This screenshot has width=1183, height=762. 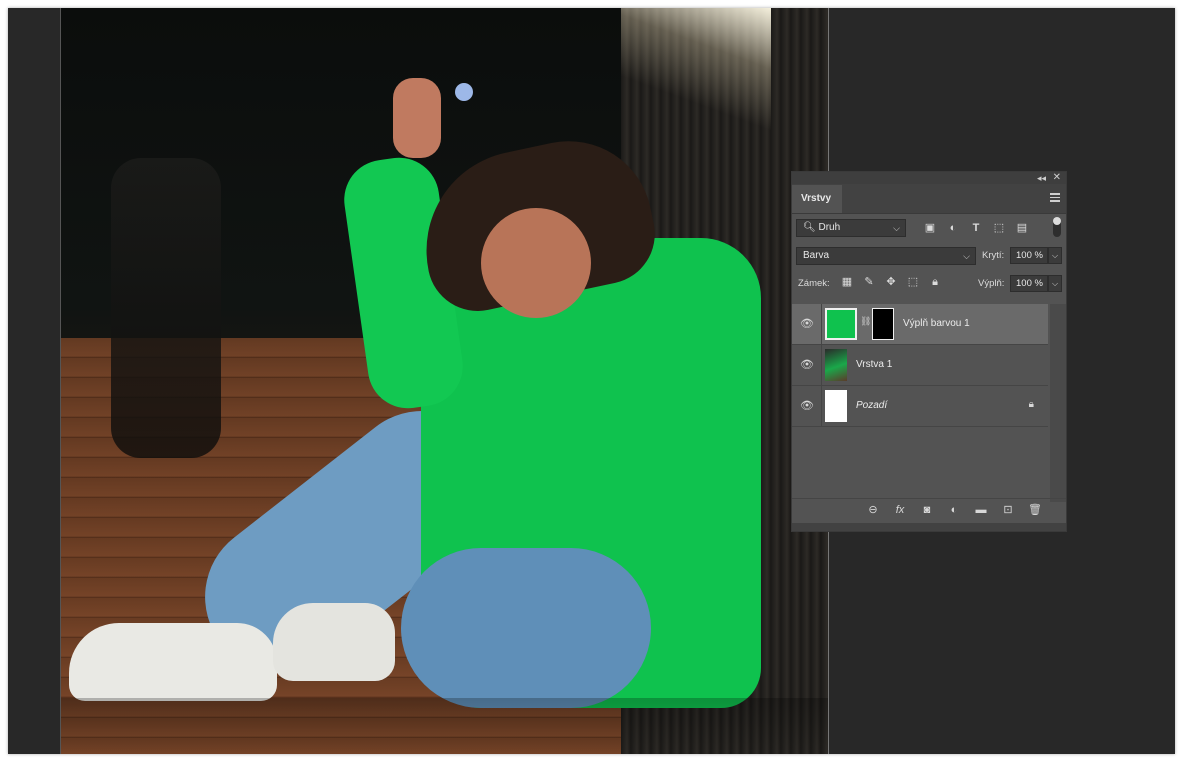 I want to click on layer-photo: 👁︎ Vrstva 1, so click(x=920, y=365).